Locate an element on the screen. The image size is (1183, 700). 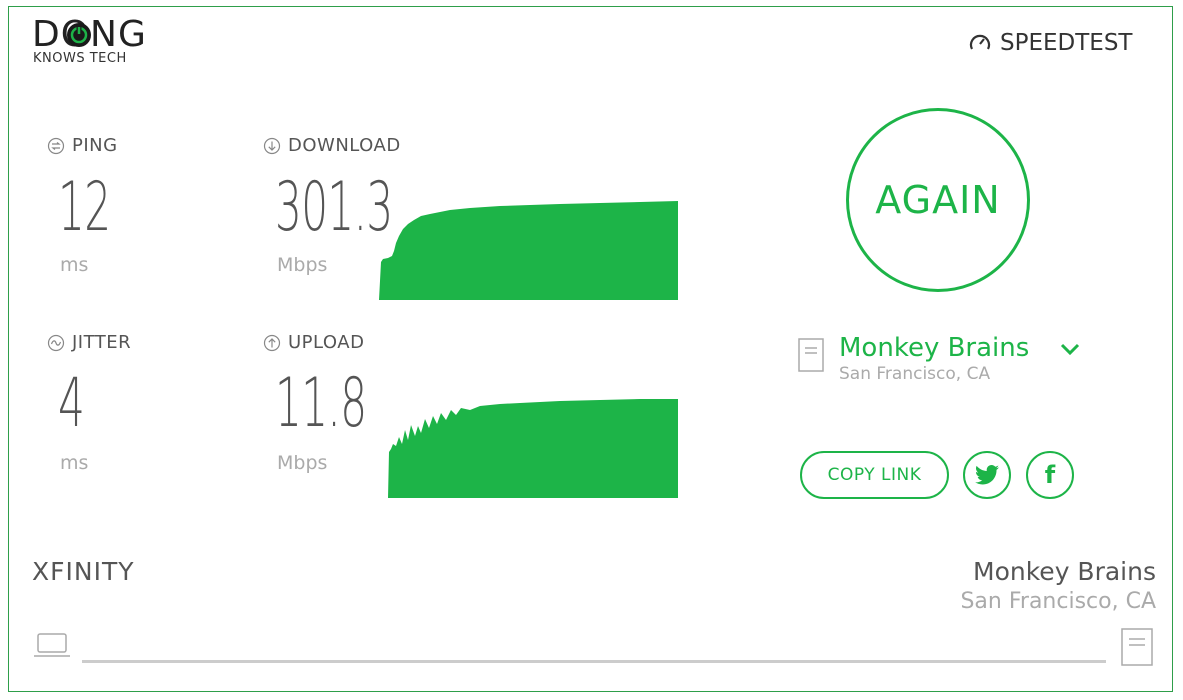
host-location: San Francisco, CA is located at coordinates (1058, 601).